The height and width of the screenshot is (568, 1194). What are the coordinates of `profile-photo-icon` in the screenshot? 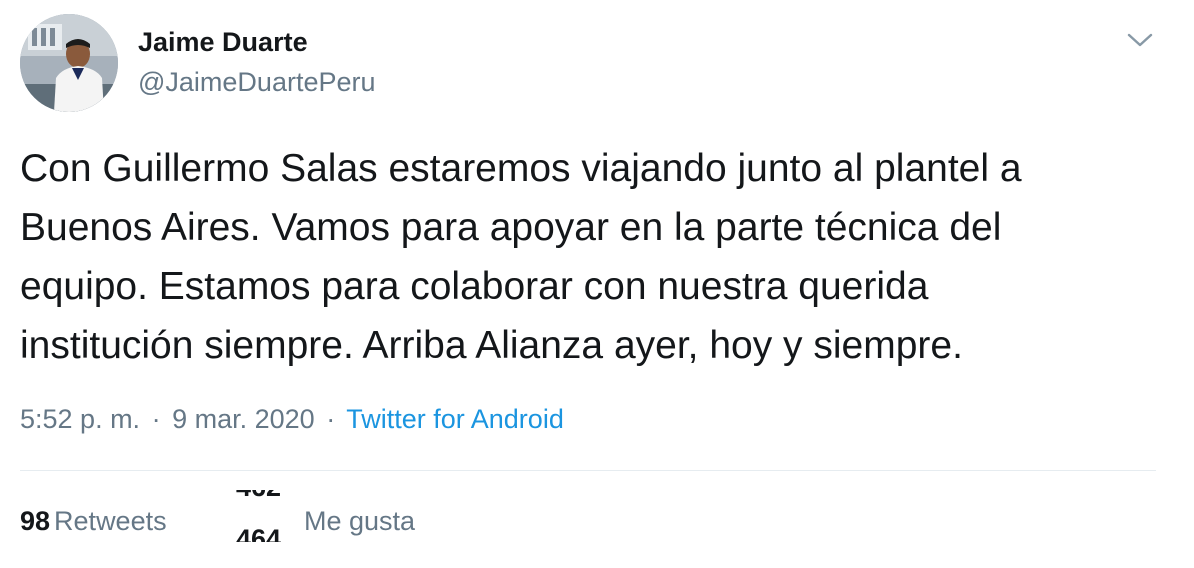 It's located at (69, 63).